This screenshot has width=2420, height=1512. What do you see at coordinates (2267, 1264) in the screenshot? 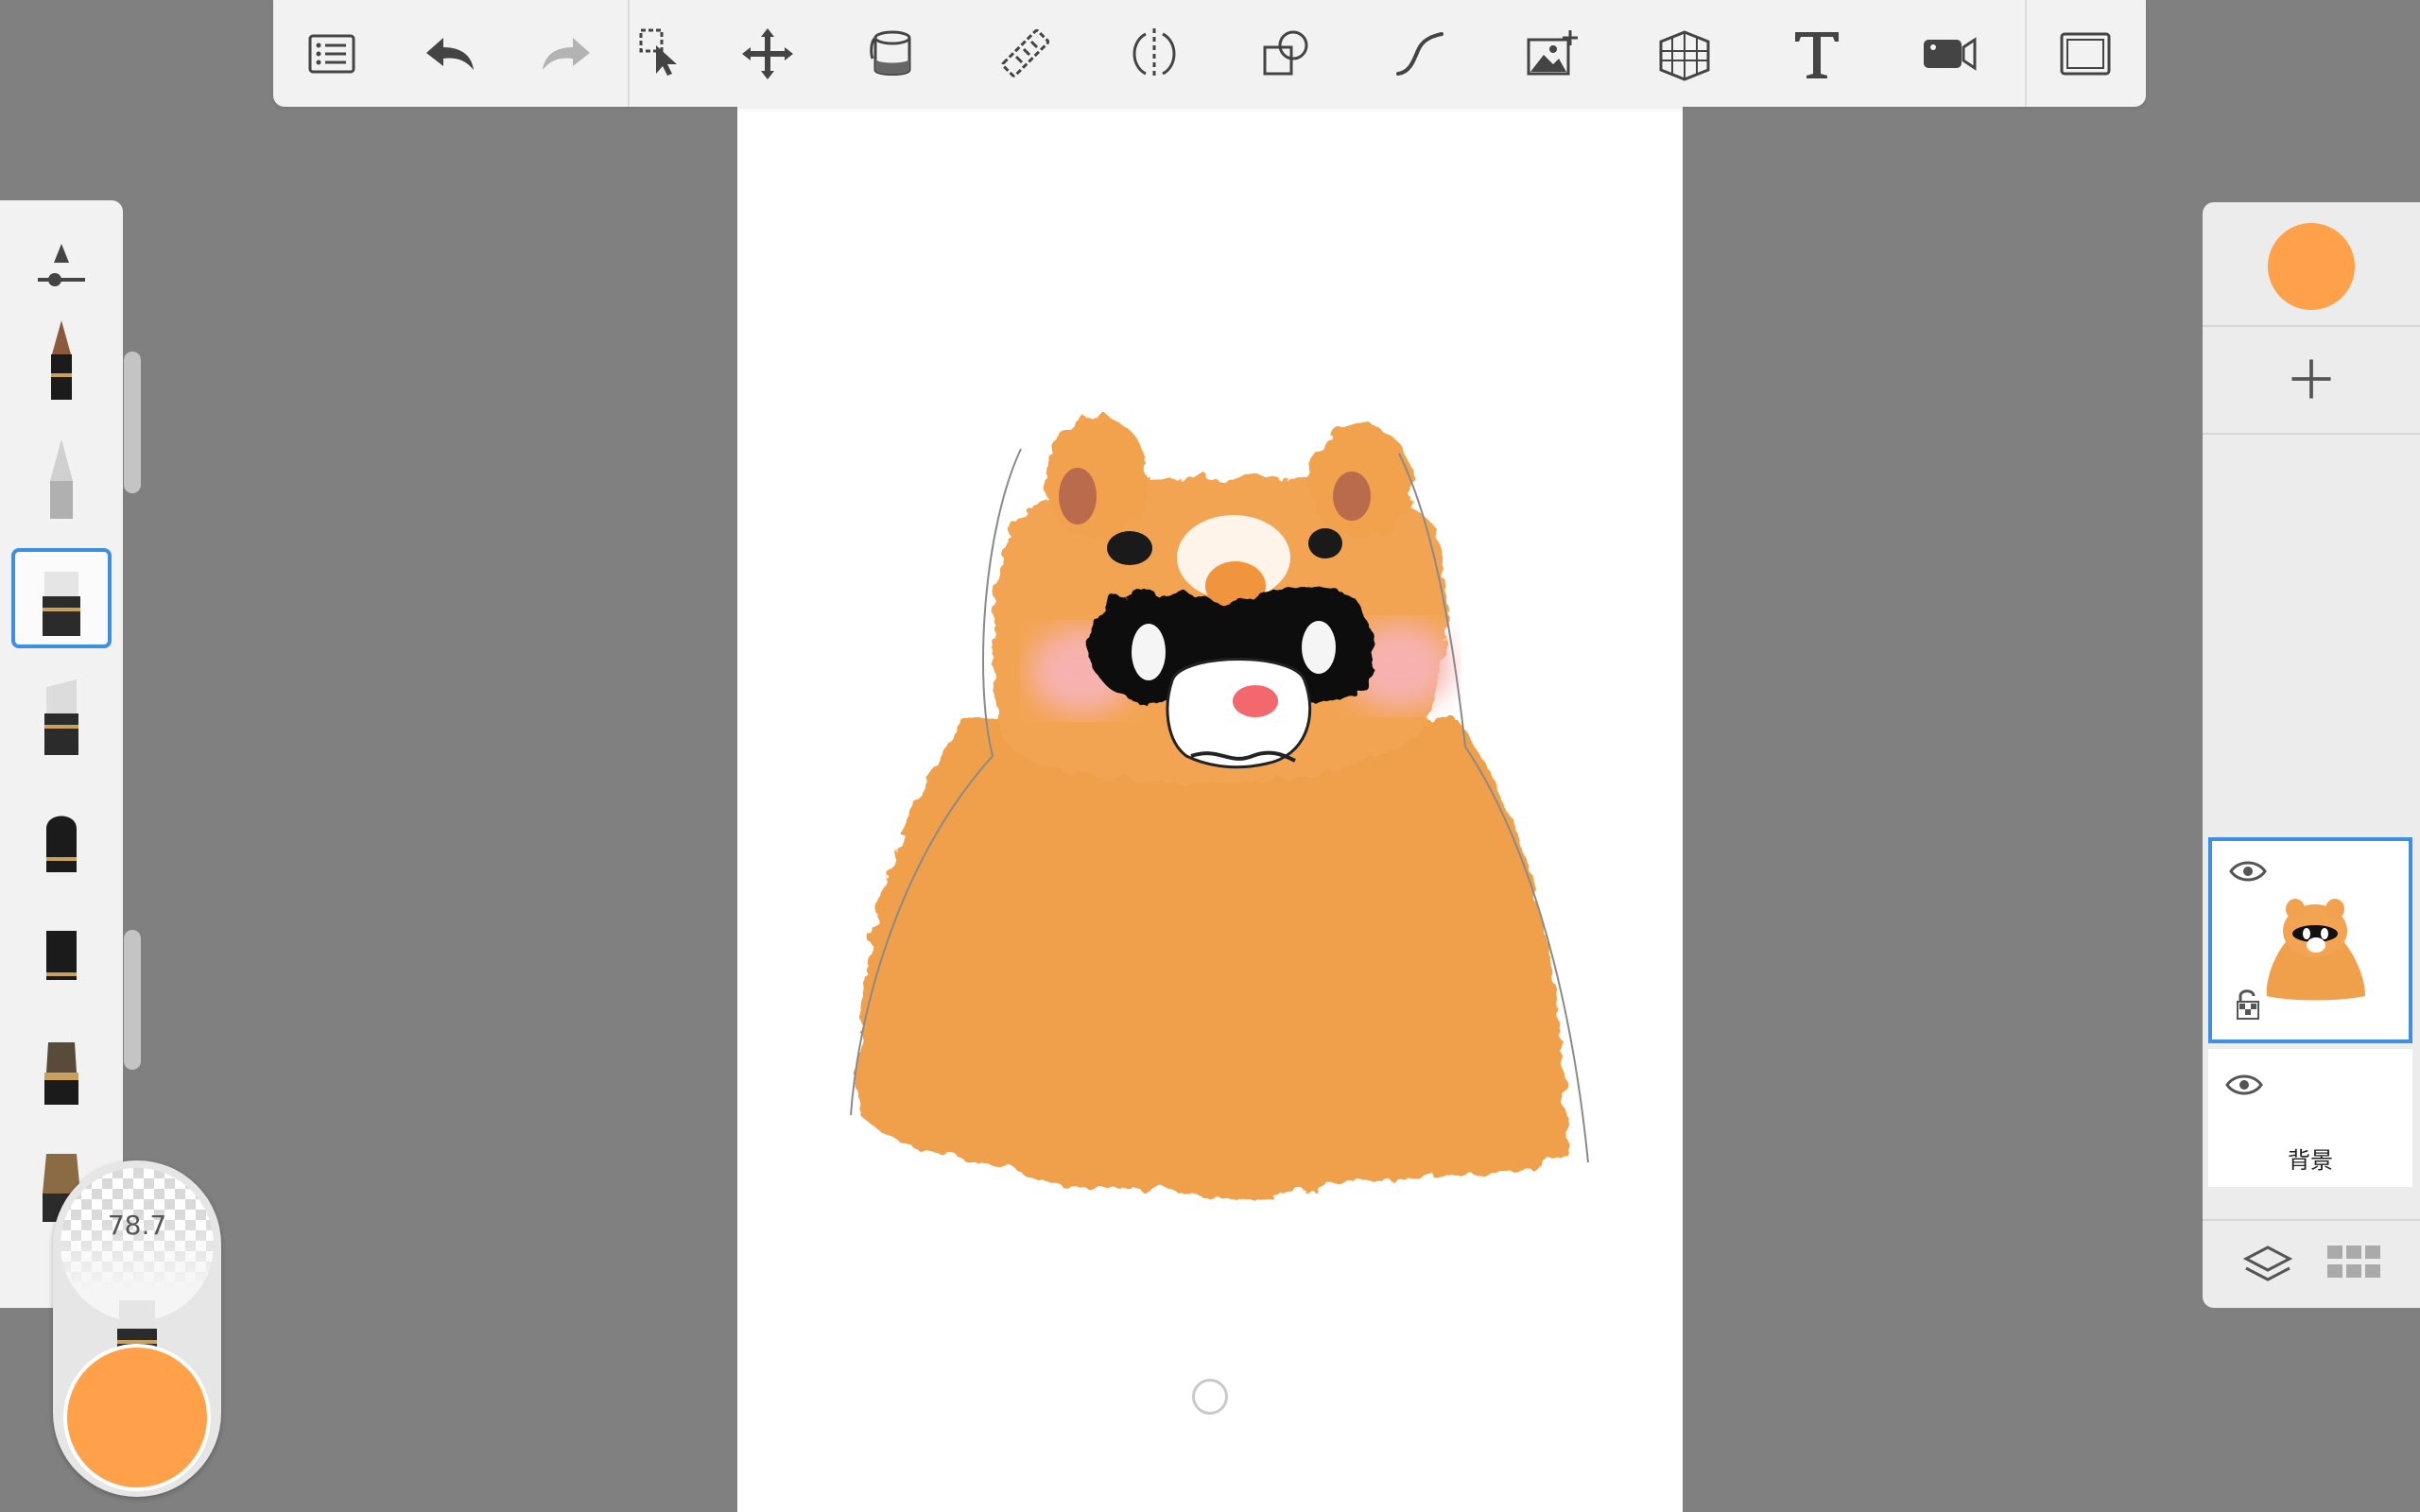
I see `layers-icon` at bounding box center [2267, 1264].